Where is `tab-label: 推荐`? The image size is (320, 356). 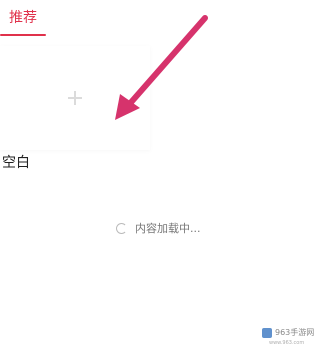 tab-label: 推荐 is located at coordinates (23, 18).